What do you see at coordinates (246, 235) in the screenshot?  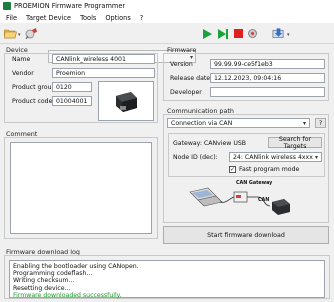 I see `start-download-button: Start firmware download` at bounding box center [246, 235].